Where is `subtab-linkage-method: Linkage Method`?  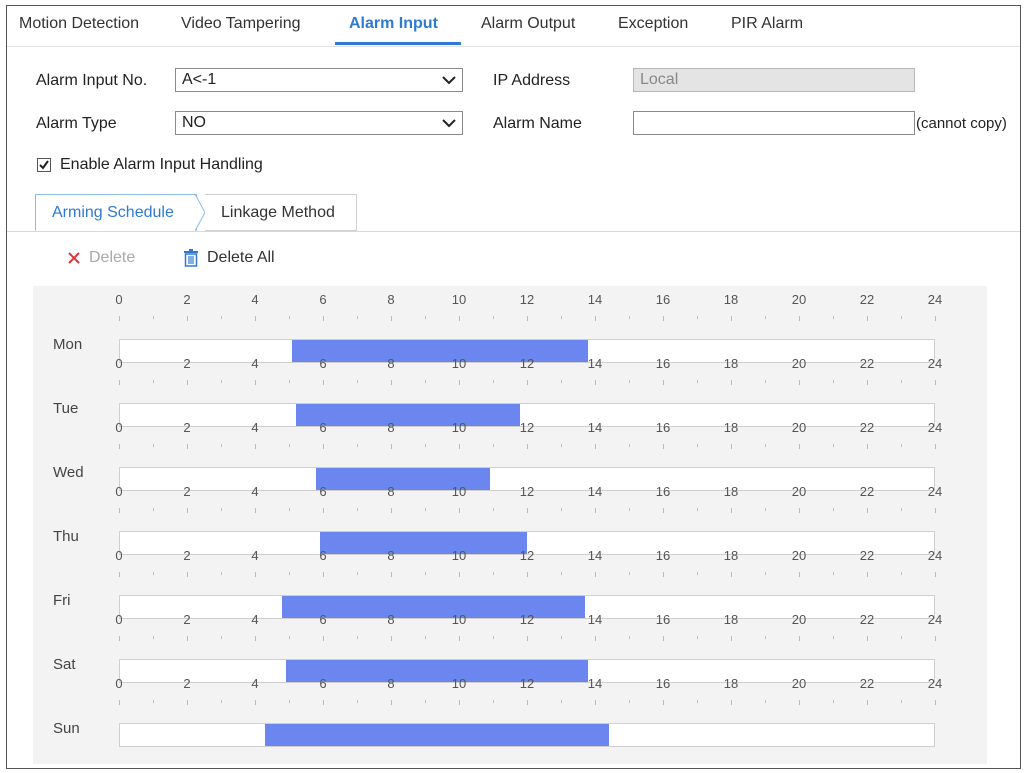 subtab-linkage-method: Linkage Method is located at coordinates (281, 212).